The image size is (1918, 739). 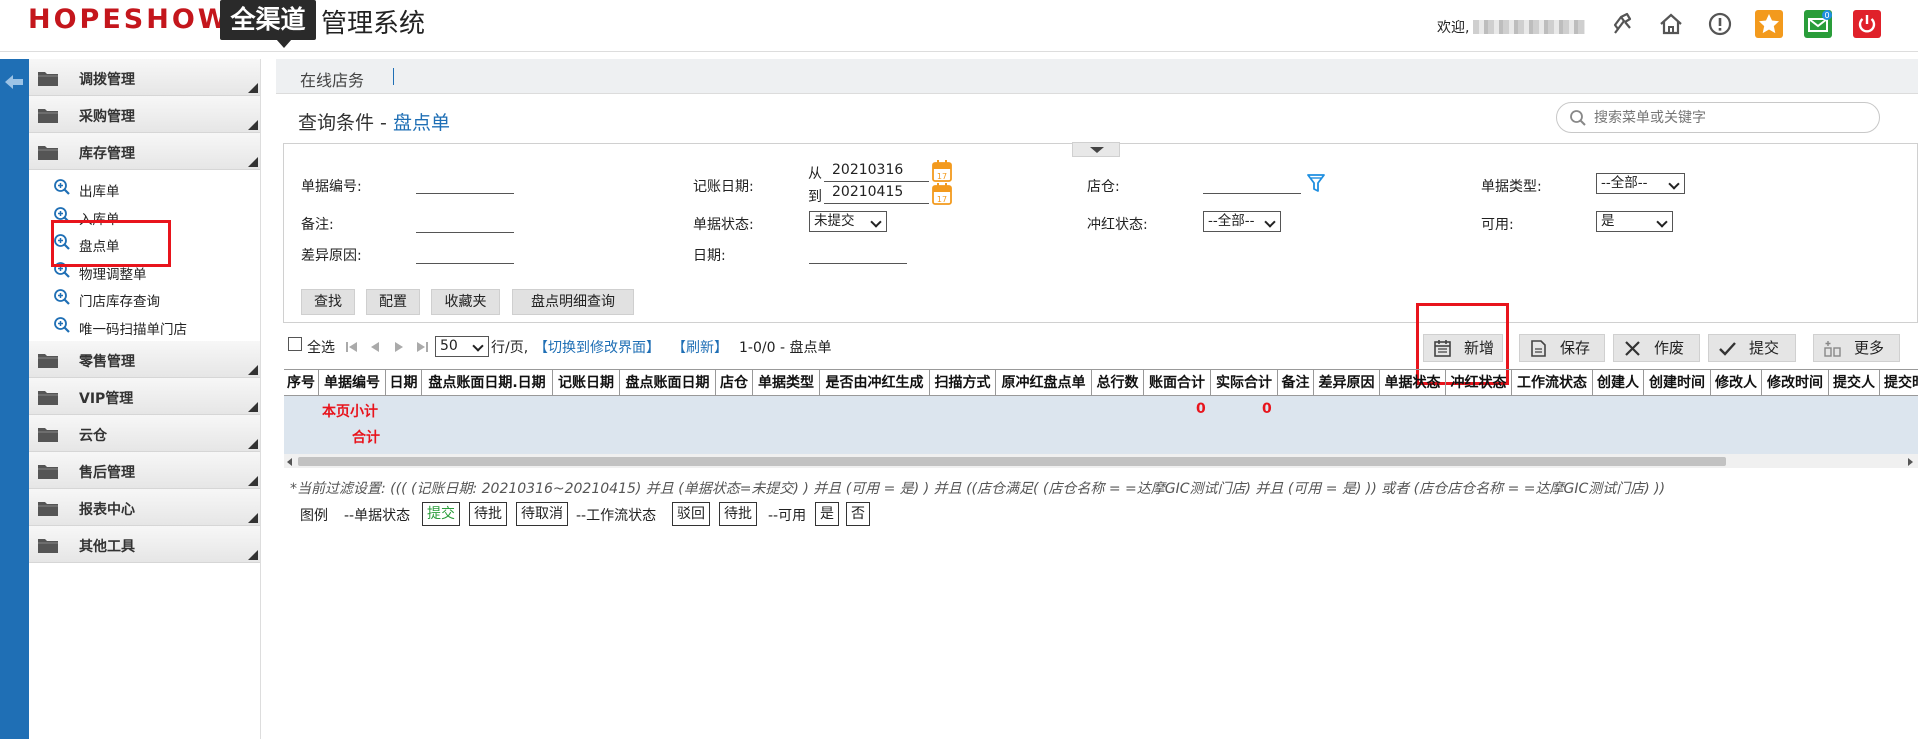 I want to click on home-icon, so click(x=1671, y=24).